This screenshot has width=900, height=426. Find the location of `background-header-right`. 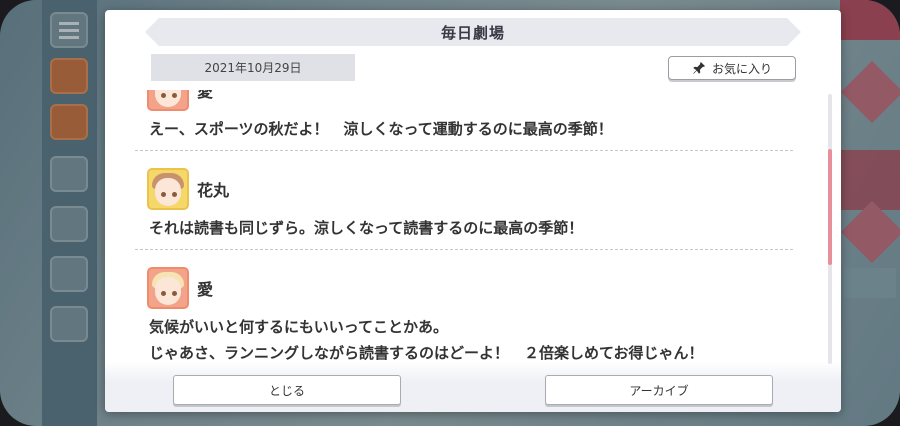

background-header-right is located at coordinates (870, 20).